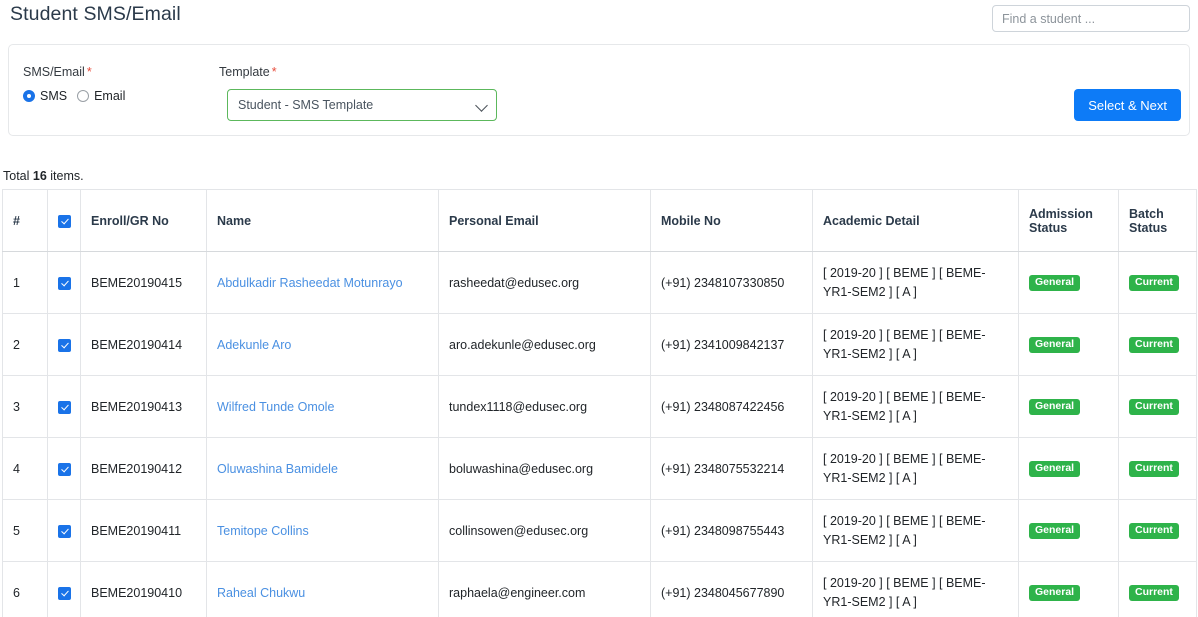 The image size is (1198, 617). I want to click on row-index: 6, so click(25, 589).